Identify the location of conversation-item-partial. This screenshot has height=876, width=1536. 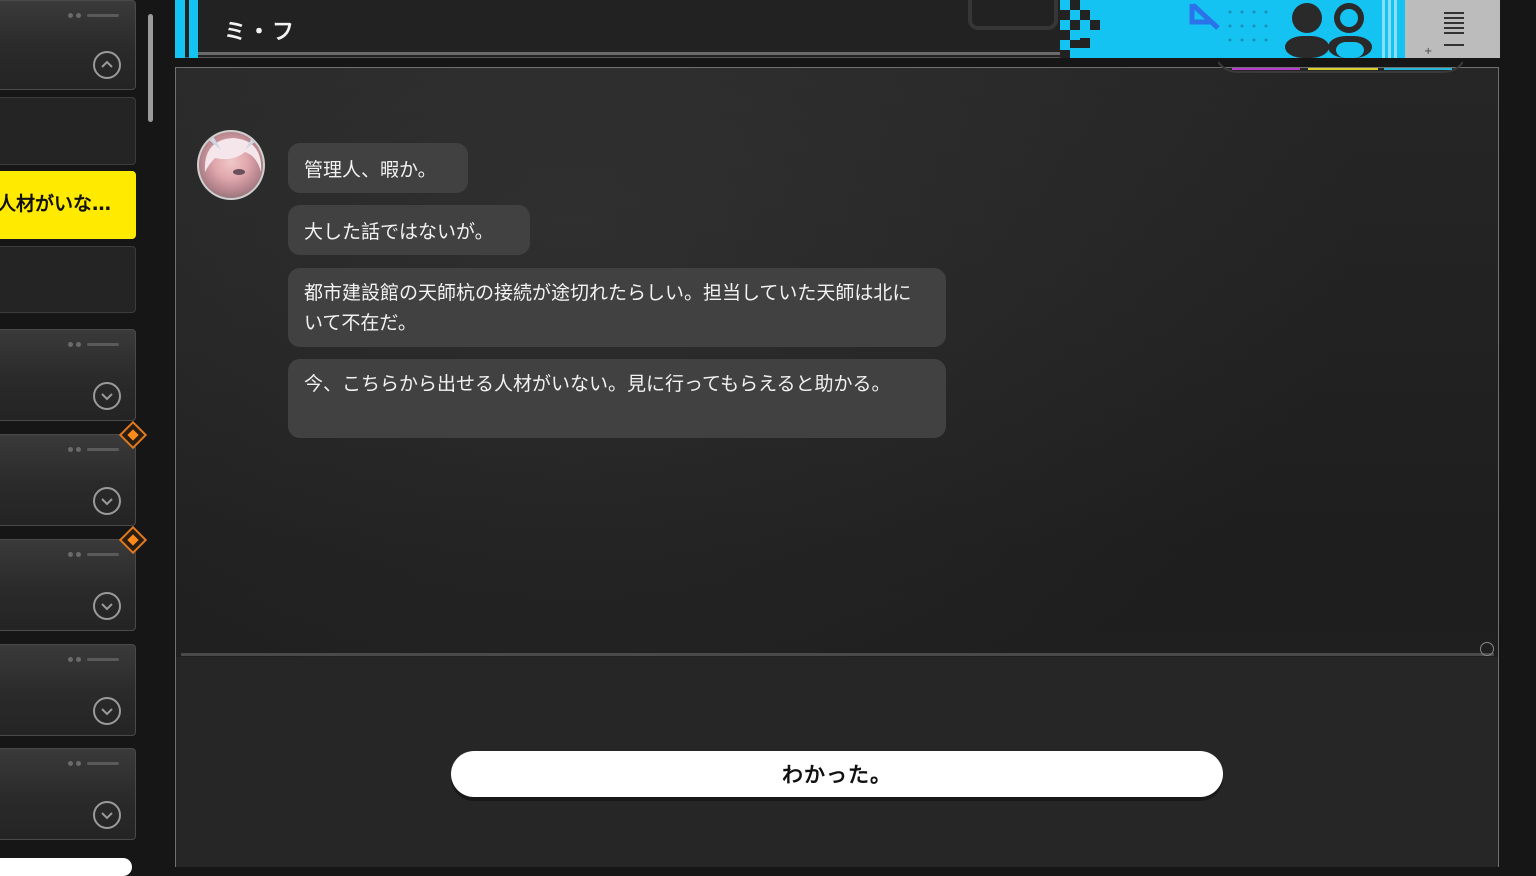
(66, 867).